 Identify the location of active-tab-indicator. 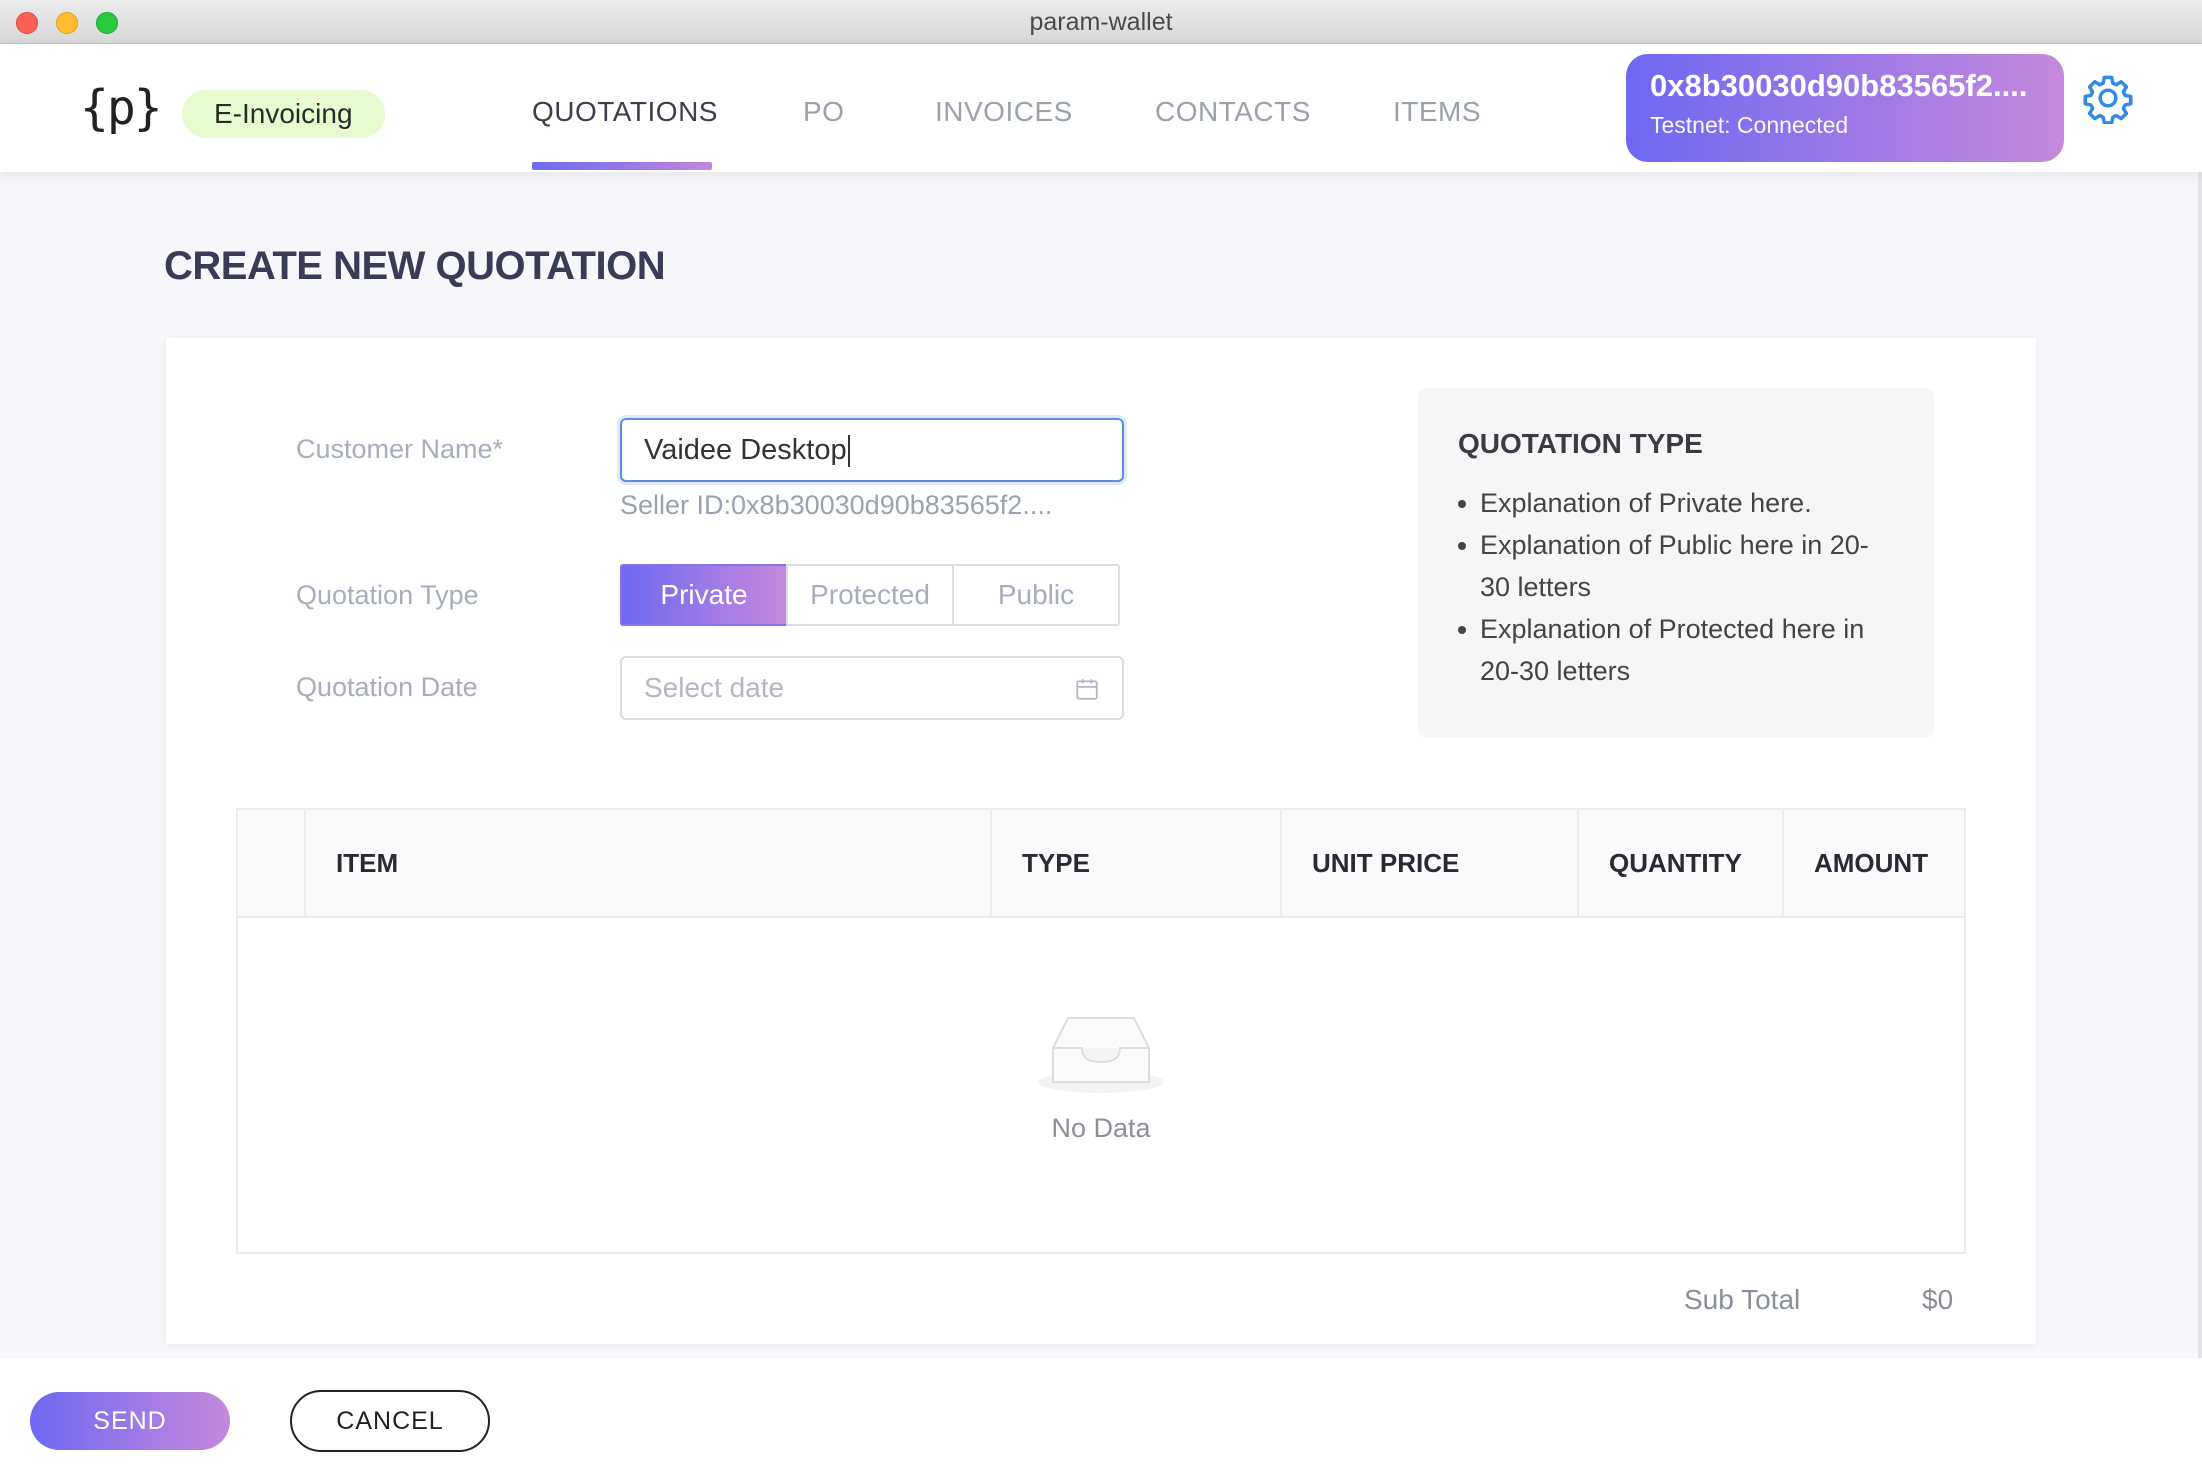
(622, 166).